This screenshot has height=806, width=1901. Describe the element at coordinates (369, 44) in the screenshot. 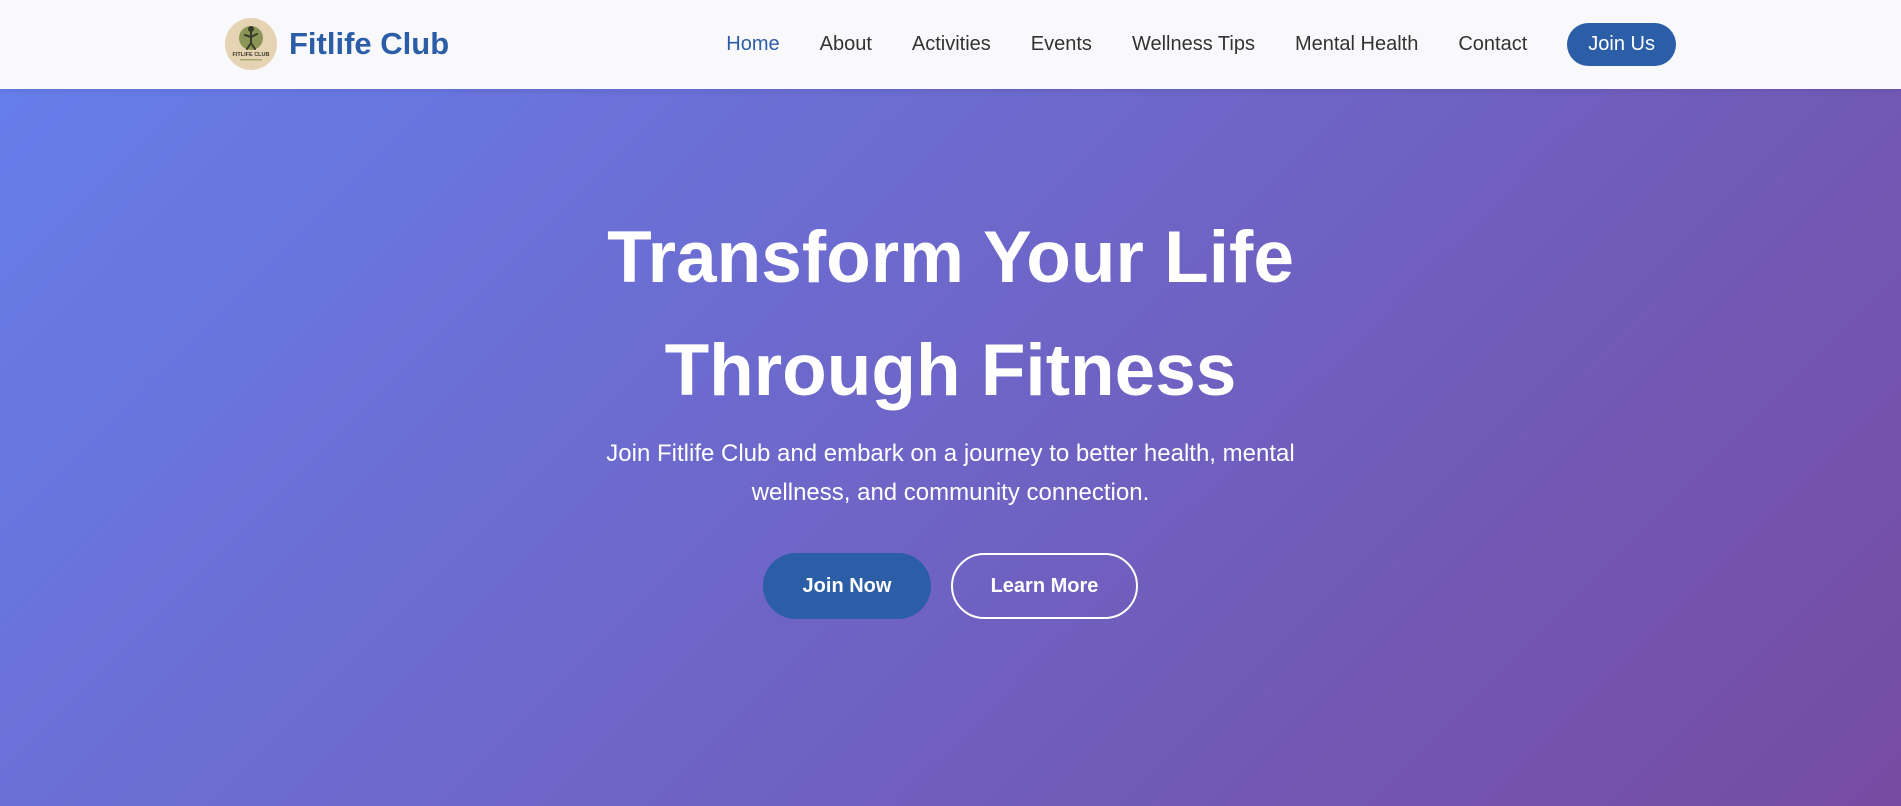

I see `brand-name: Fitlife Club` at that location.